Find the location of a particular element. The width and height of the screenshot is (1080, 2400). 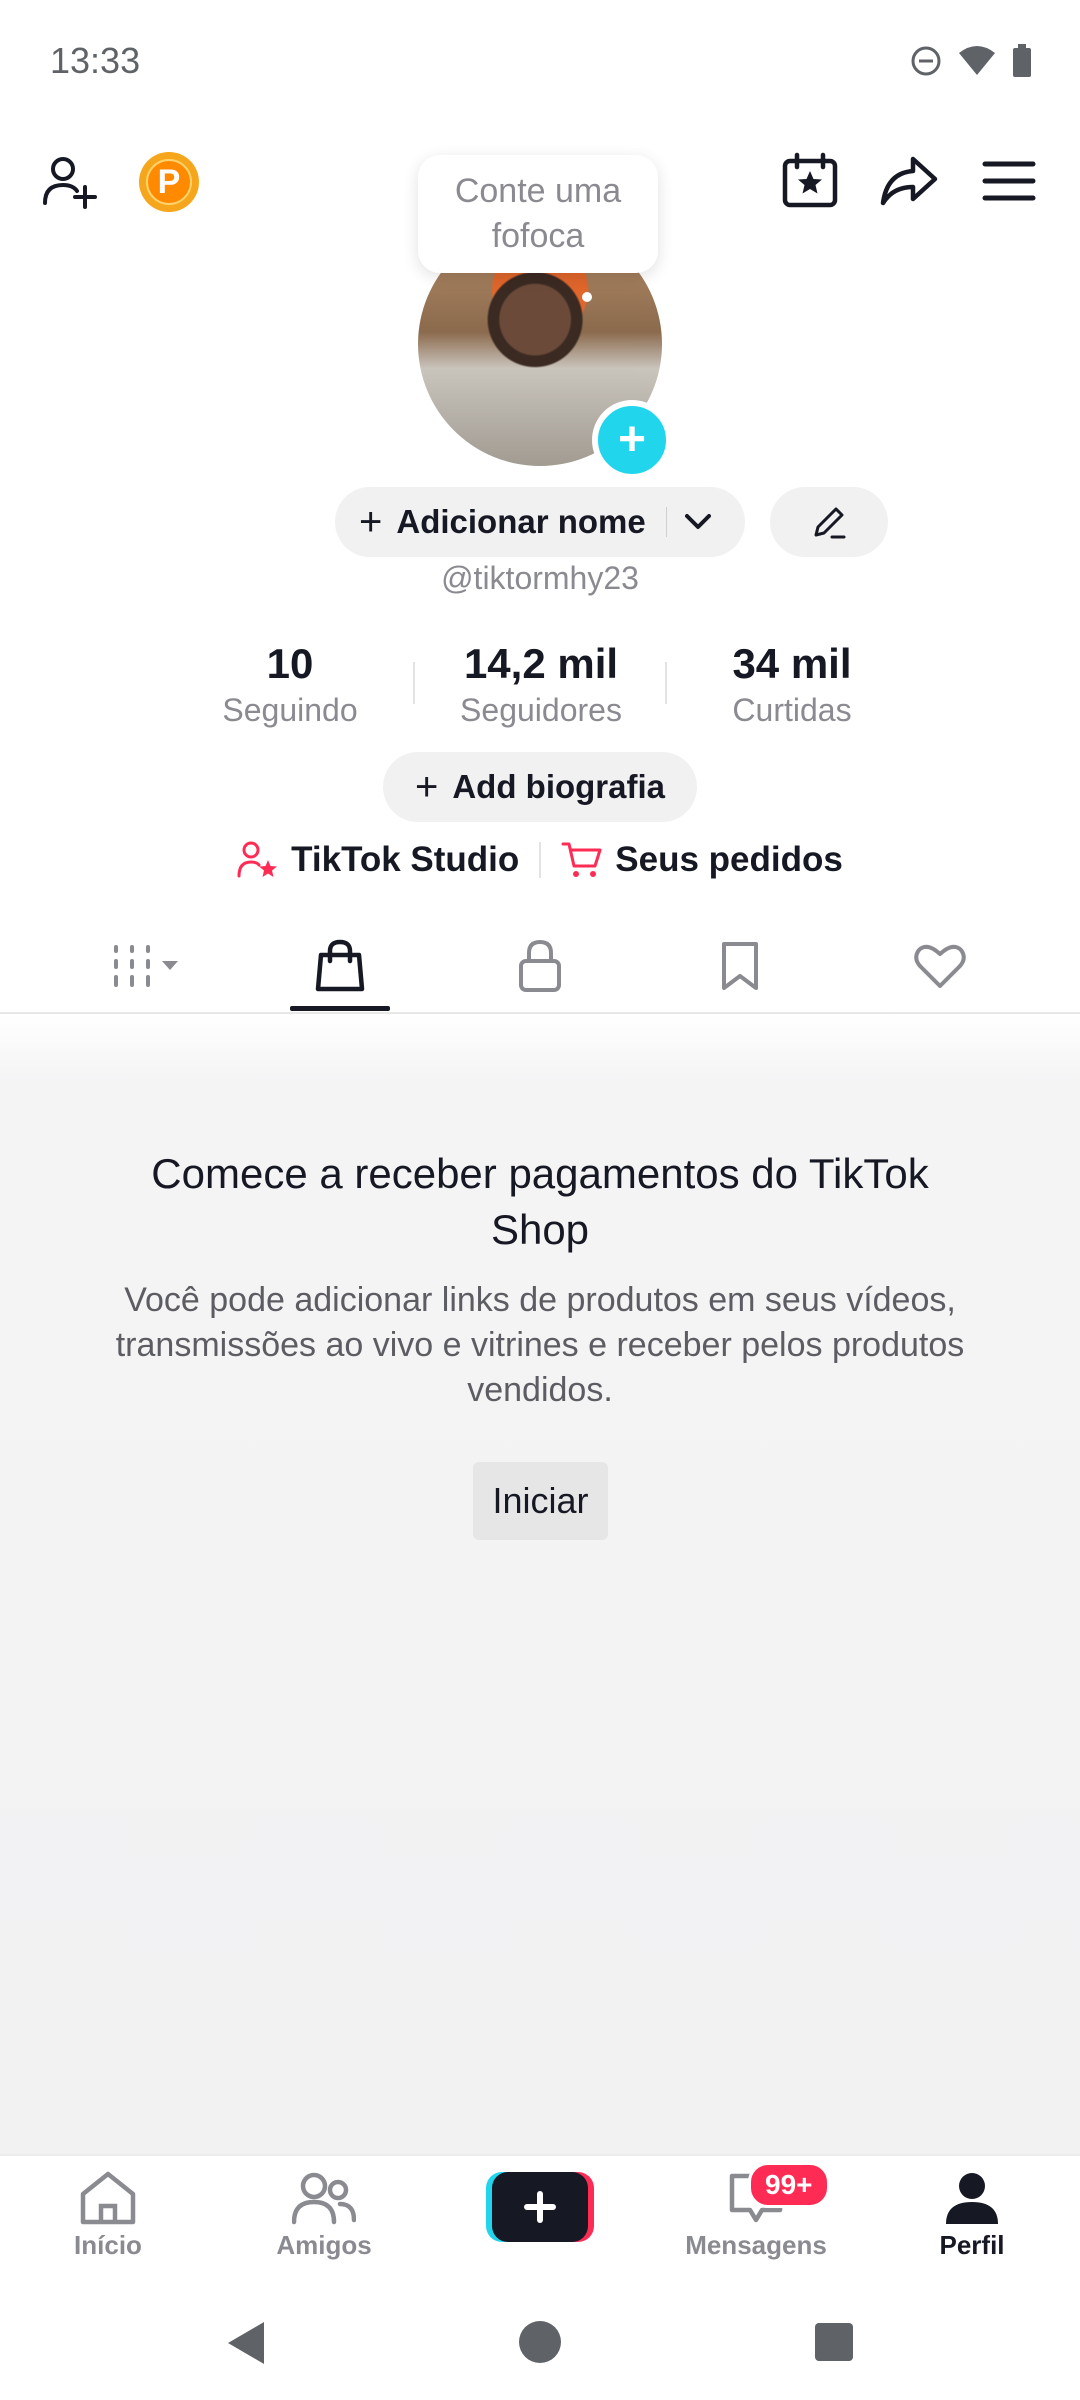

create-button is located at coordinates (540, 2207).